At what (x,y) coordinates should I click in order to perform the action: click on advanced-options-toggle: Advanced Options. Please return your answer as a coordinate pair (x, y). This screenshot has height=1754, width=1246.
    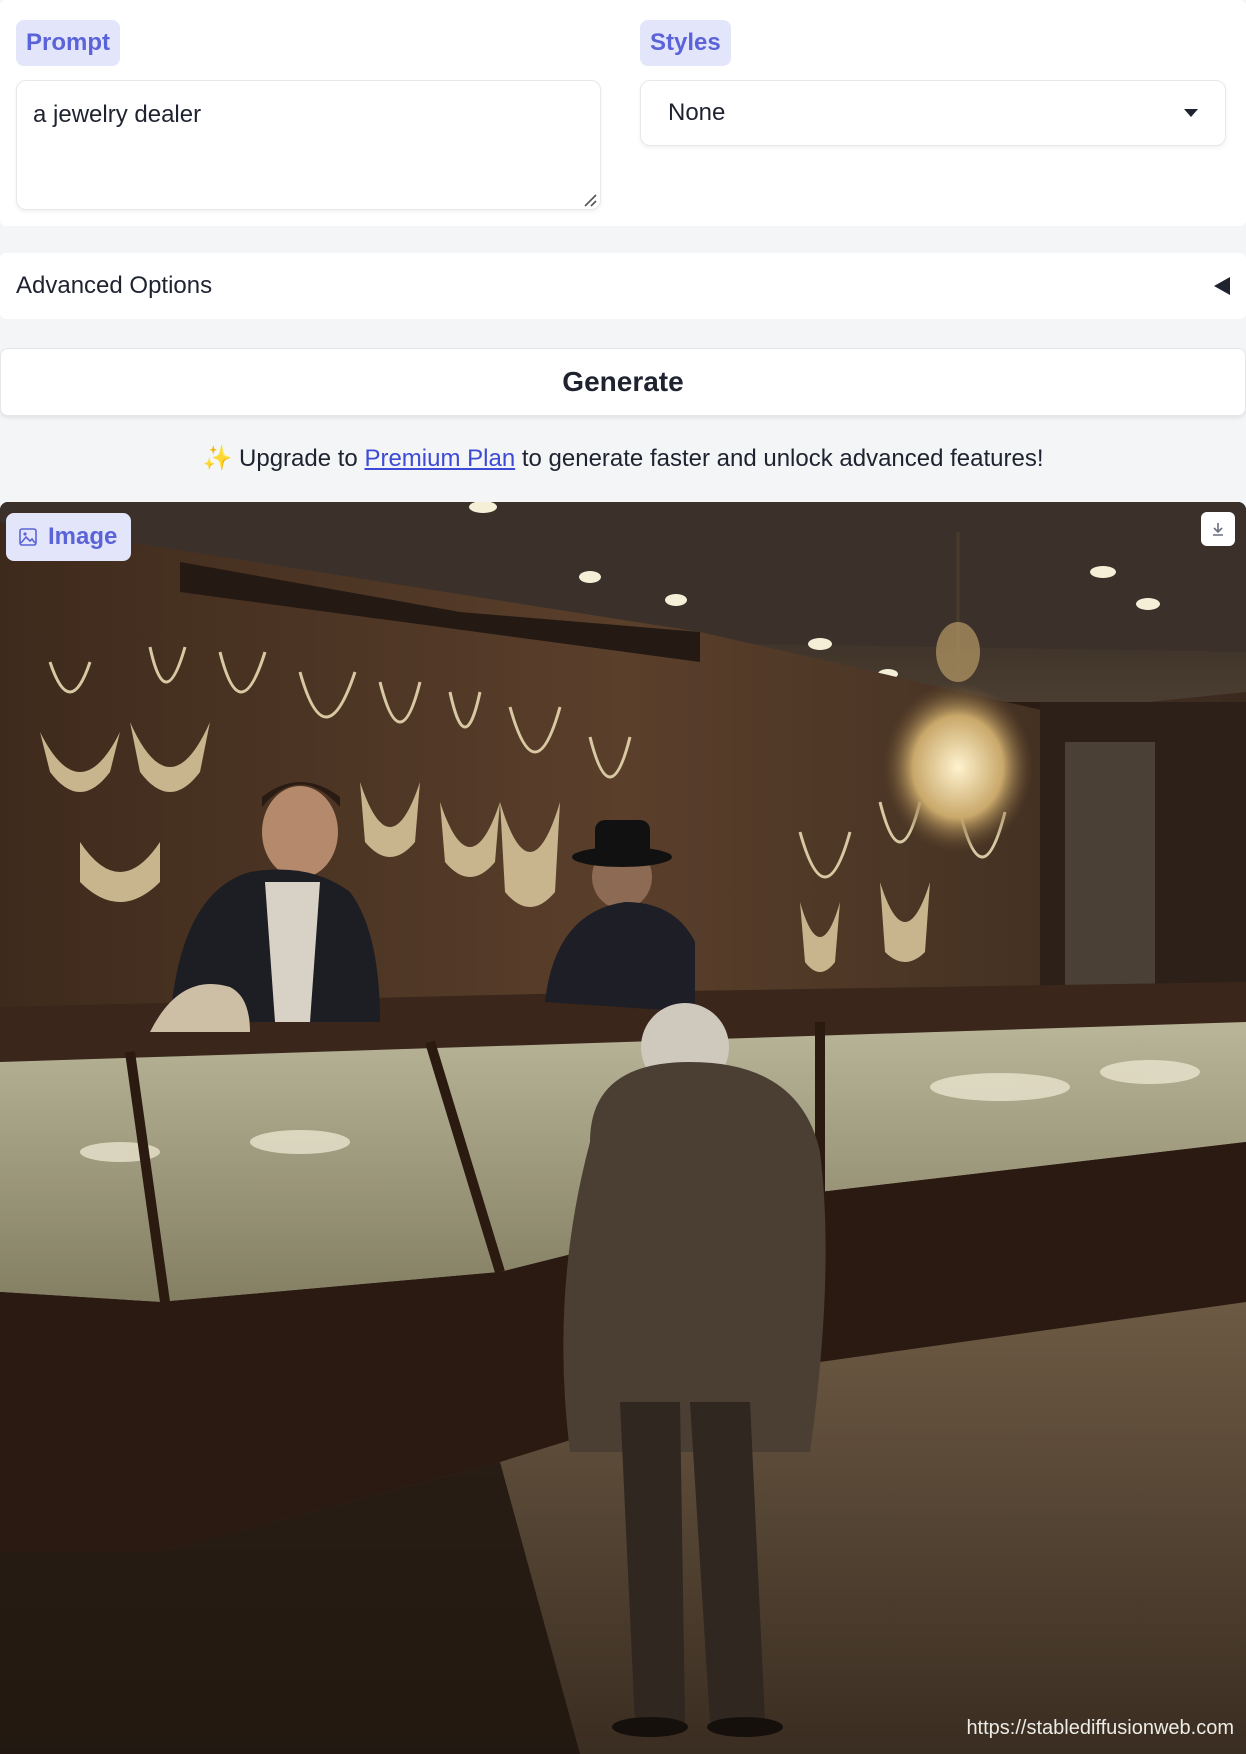
    Looking at the image, I should click on (623, 286).